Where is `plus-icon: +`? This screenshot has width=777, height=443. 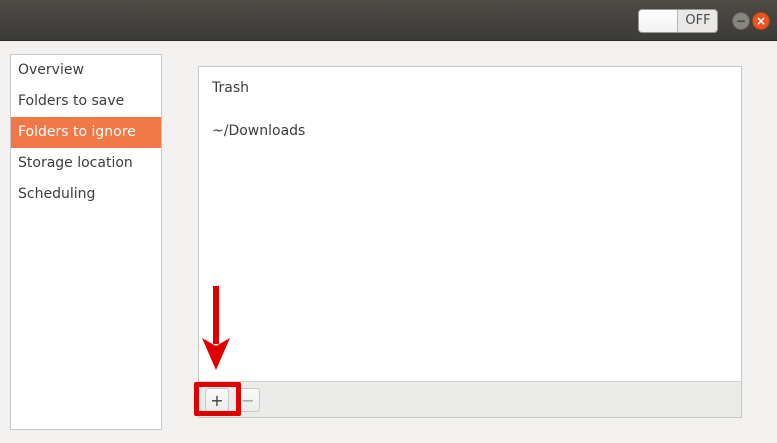
plus-icon: + is located at coordinates (217, 400).